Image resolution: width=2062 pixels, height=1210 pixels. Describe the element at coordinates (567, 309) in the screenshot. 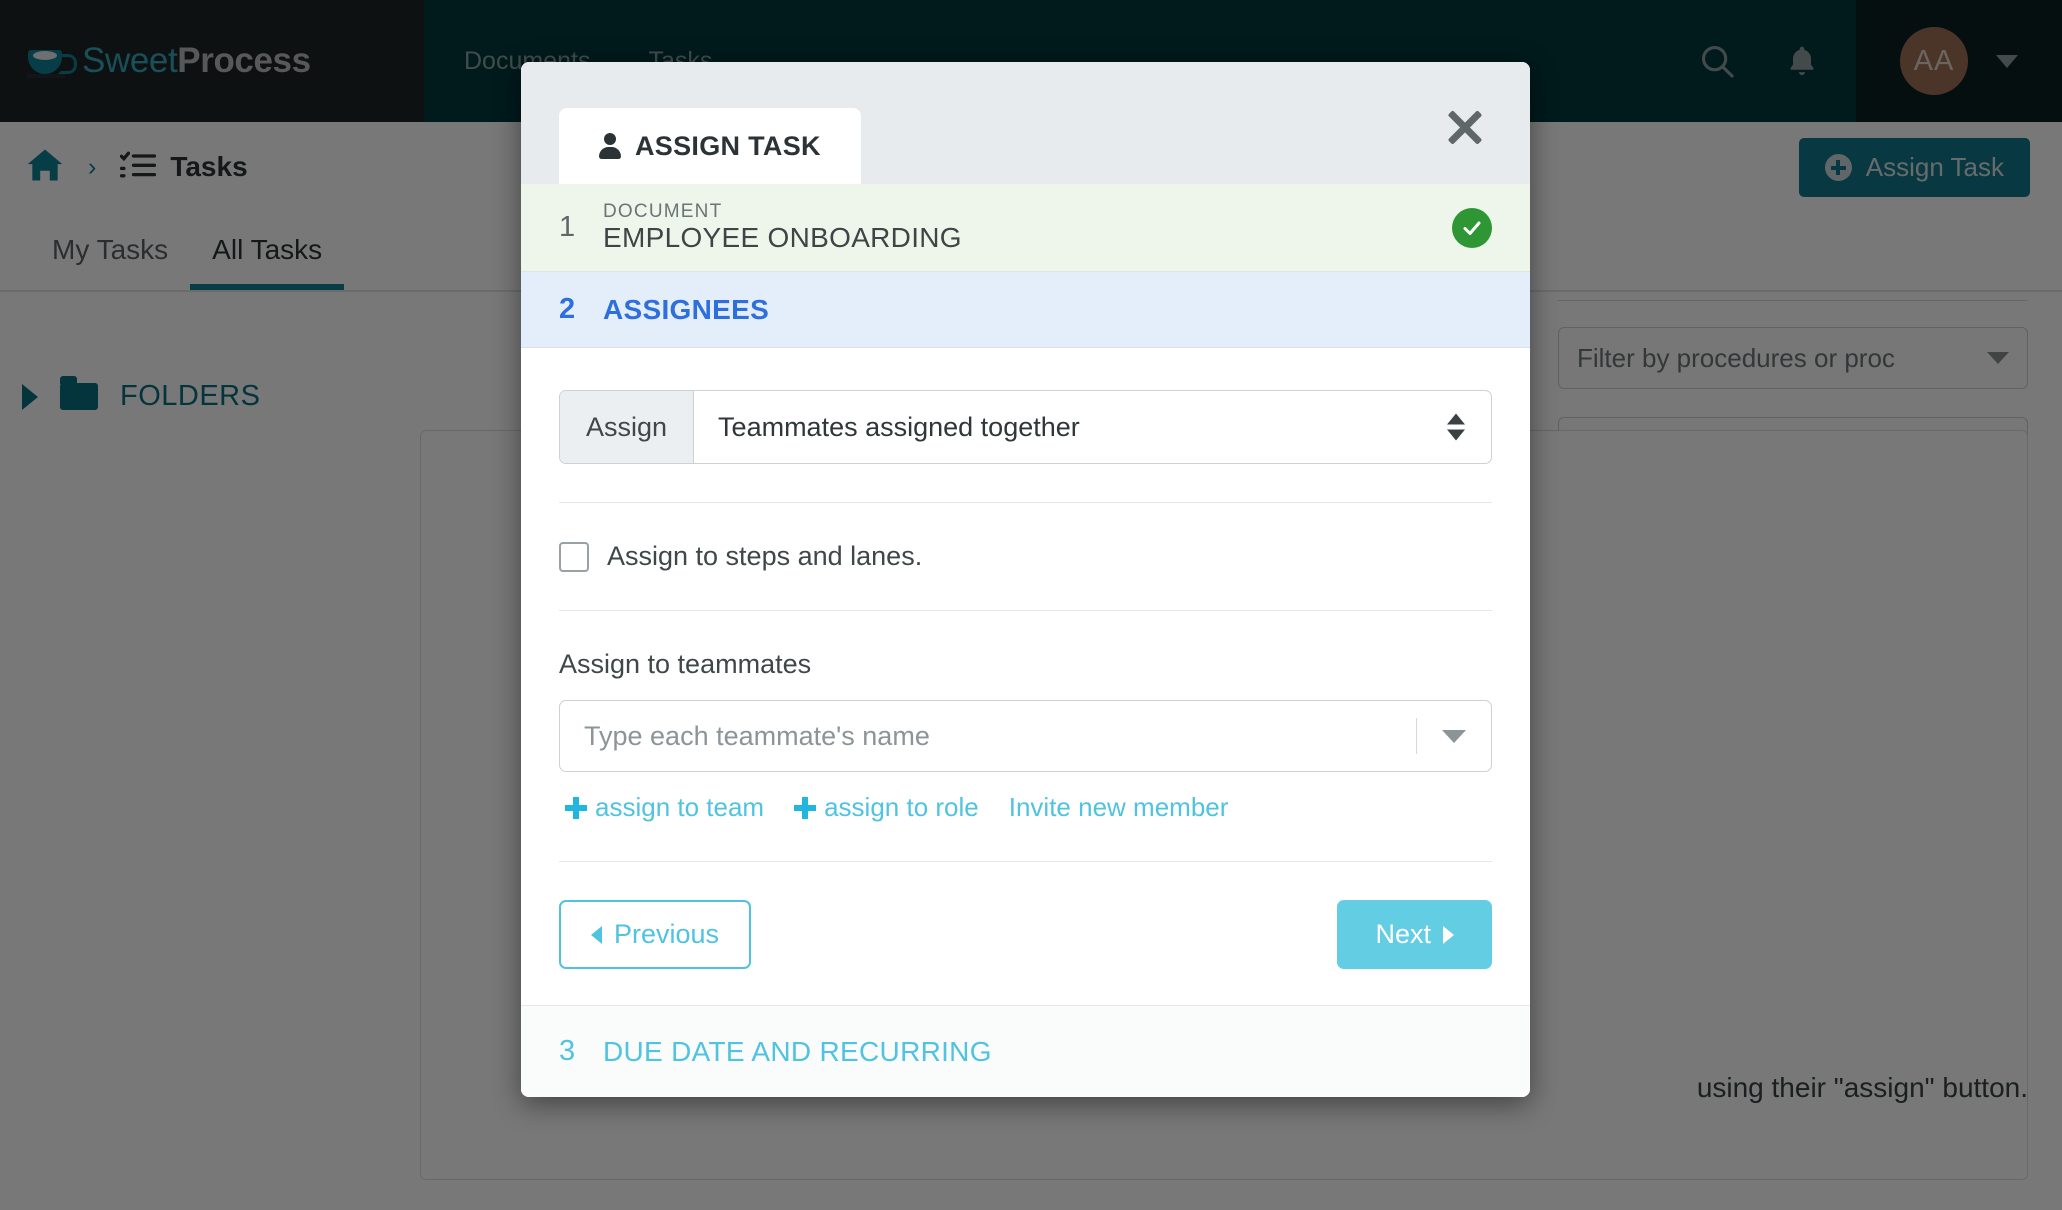

I see `step-2-number: 2` at that location.